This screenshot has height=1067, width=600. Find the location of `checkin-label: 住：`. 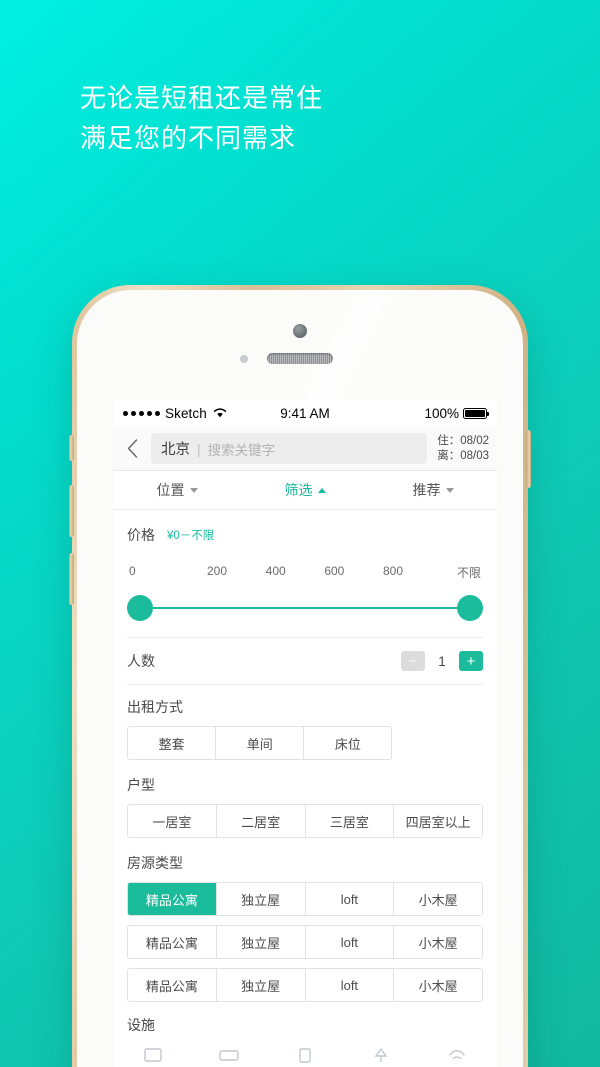

checkin-label: 住： is located at coordinates (449, 440).